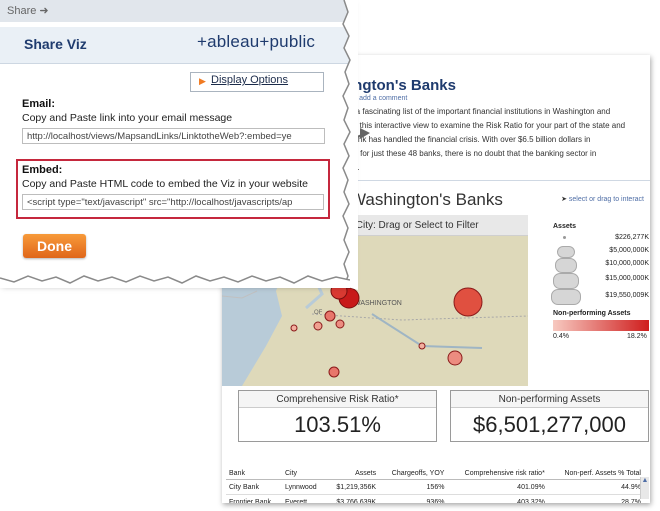 The width and height of the screenshot is (660, 511). What do you see at coordinates (627, 295) in the screenshot?
I see `asset-legend-value: $19,550,009K` at bounding box center [627, 295].